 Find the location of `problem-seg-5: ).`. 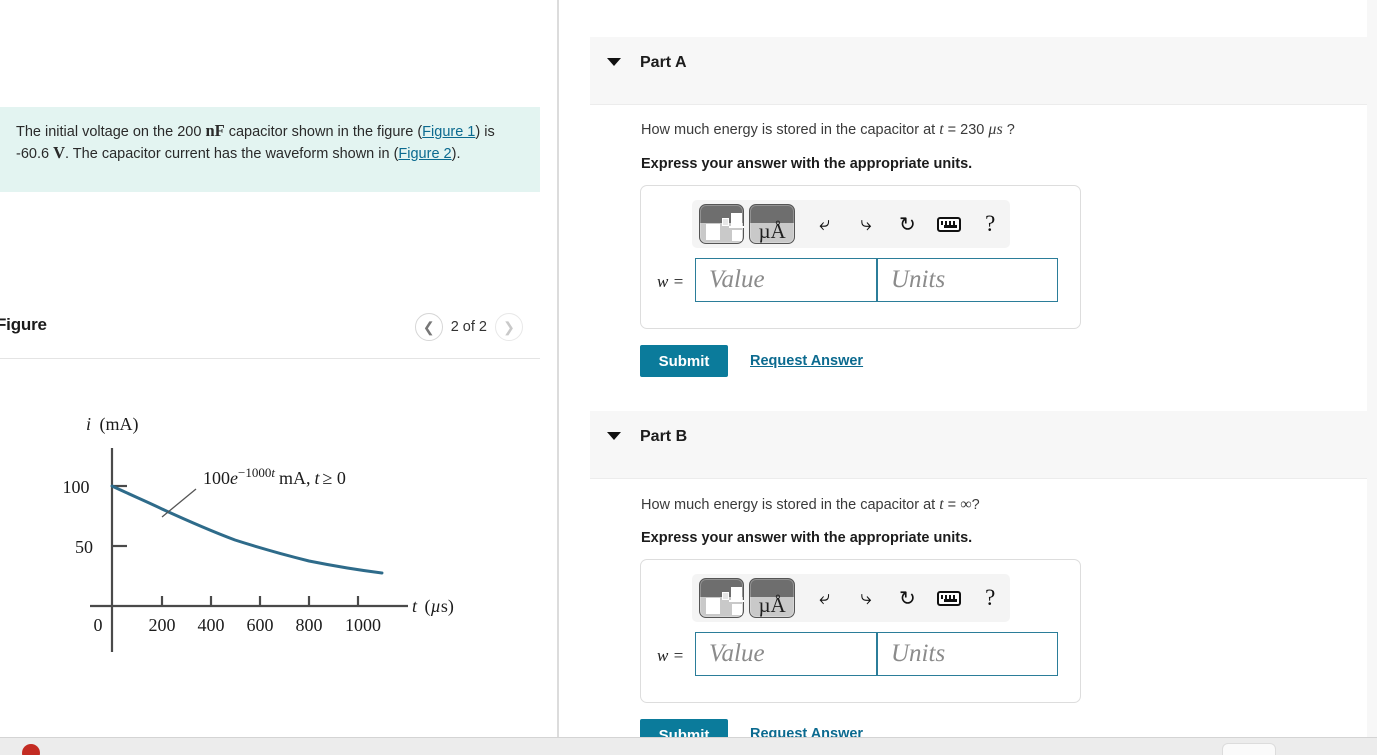

problem-seg-5: ). is located at coordinates (456, 153).